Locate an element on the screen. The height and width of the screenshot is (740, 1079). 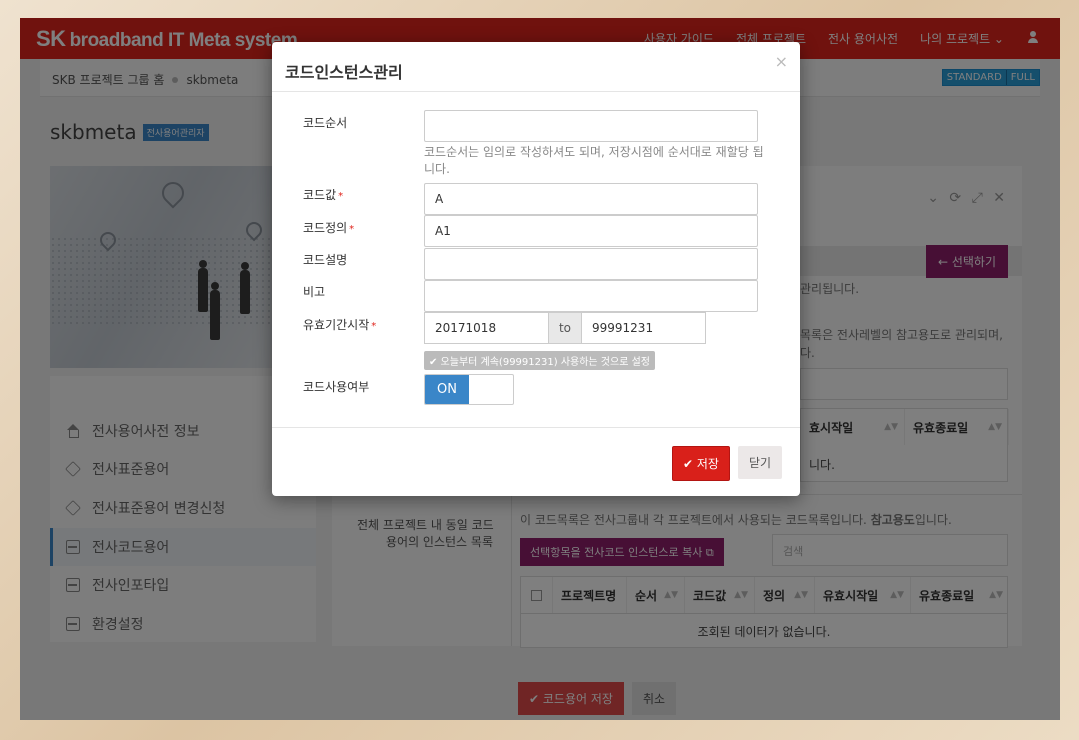
code-definition-label: 코드정의 * is located at coordinates (328, 227).